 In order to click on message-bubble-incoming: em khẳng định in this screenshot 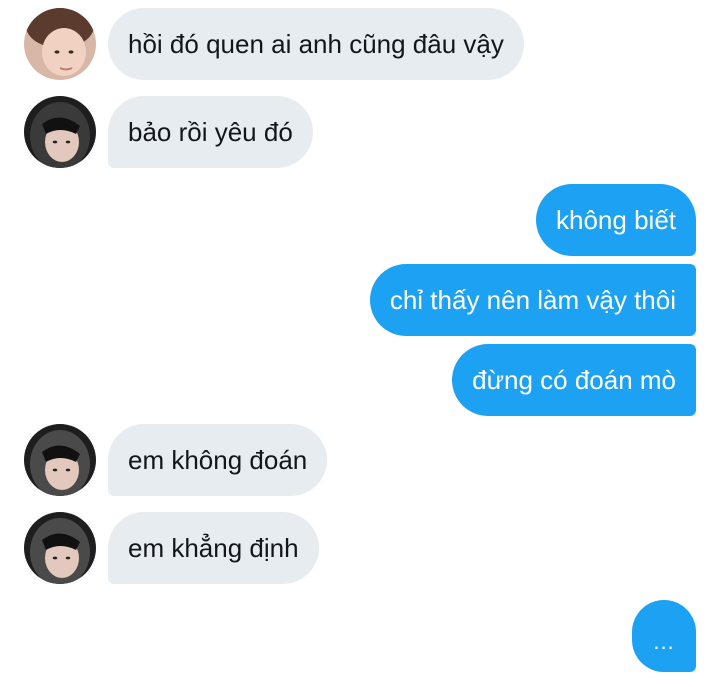, I will do `click(213, 548)`.